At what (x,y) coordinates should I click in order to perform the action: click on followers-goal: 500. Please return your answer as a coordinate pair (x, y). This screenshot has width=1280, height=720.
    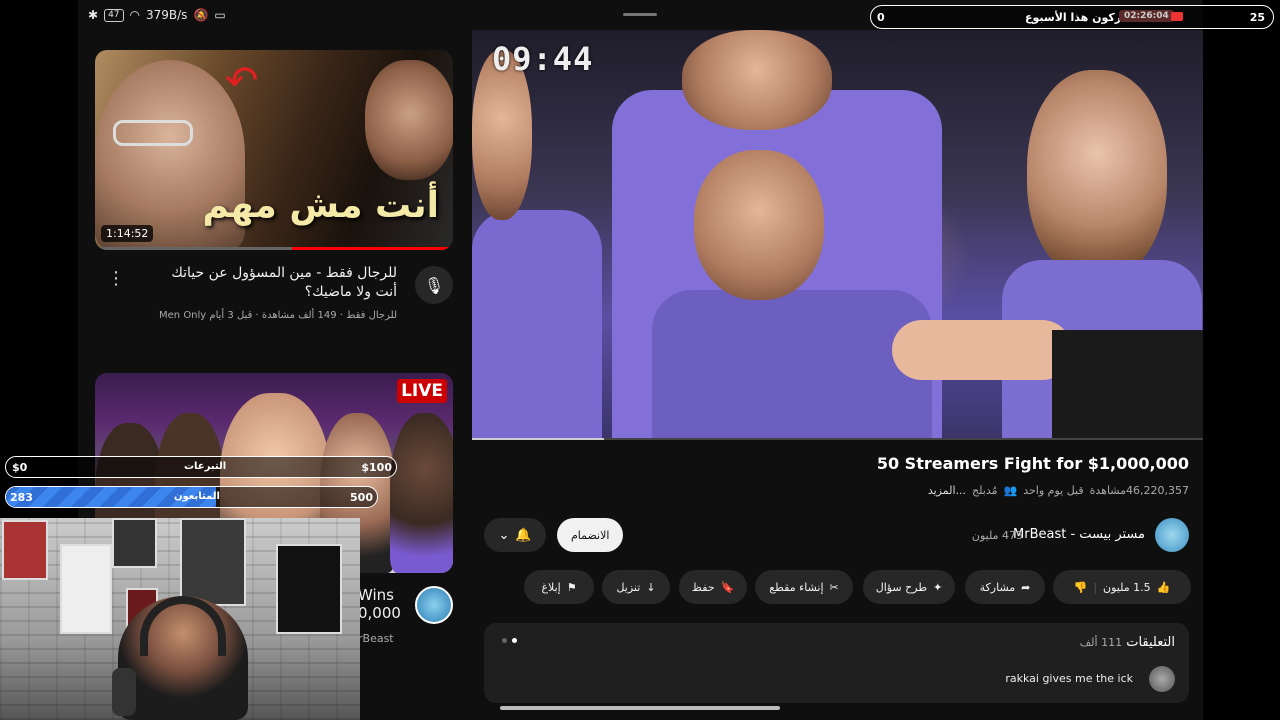
    Looking at the image, I should click on (361, 497).